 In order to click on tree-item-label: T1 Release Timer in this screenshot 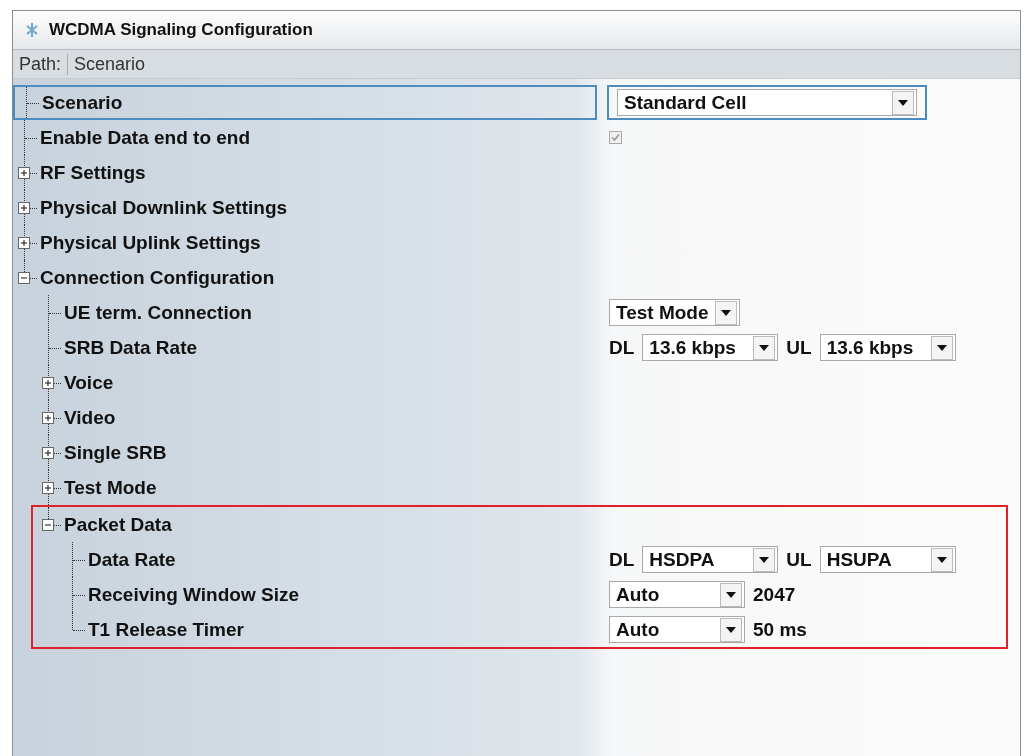, I will do `click(166, 629)`.